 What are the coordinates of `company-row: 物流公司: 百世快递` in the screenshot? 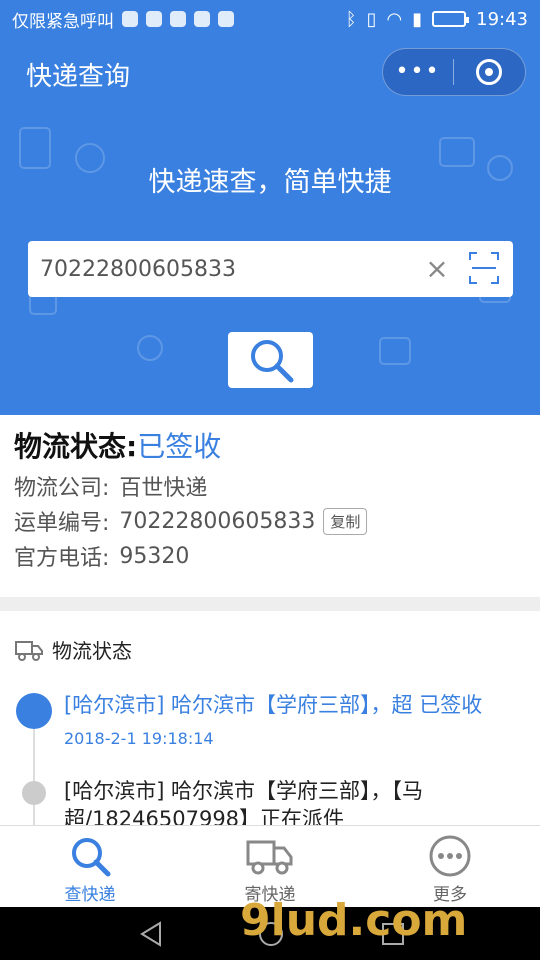 It's located at (110, 486).